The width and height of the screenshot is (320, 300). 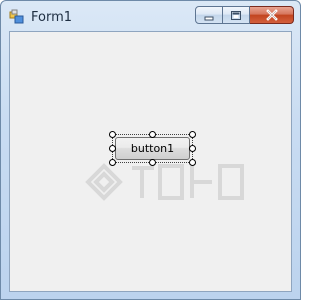 I want to click on resize-handle-left, so click(x=112, y=148).